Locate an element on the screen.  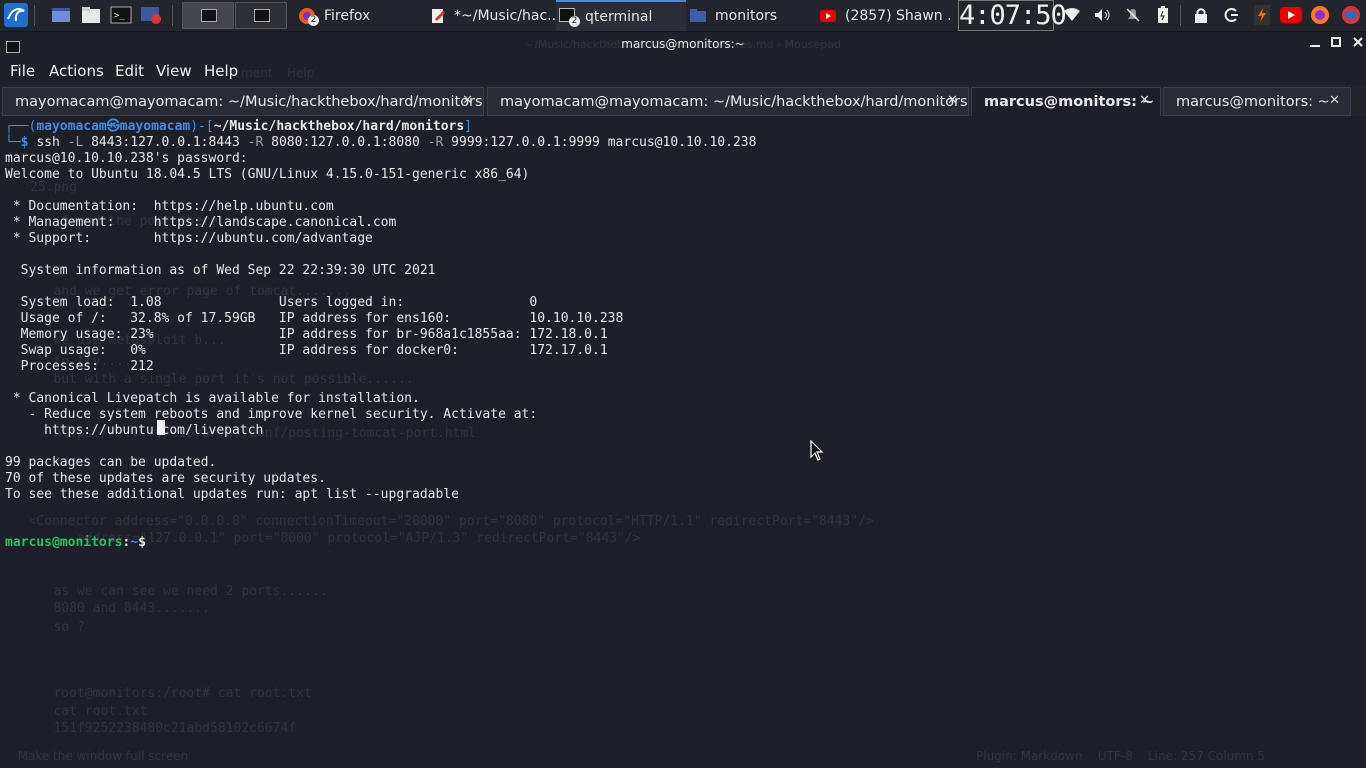
prompt-userhost: marcus@monitors is located at coordinates (64, 542).